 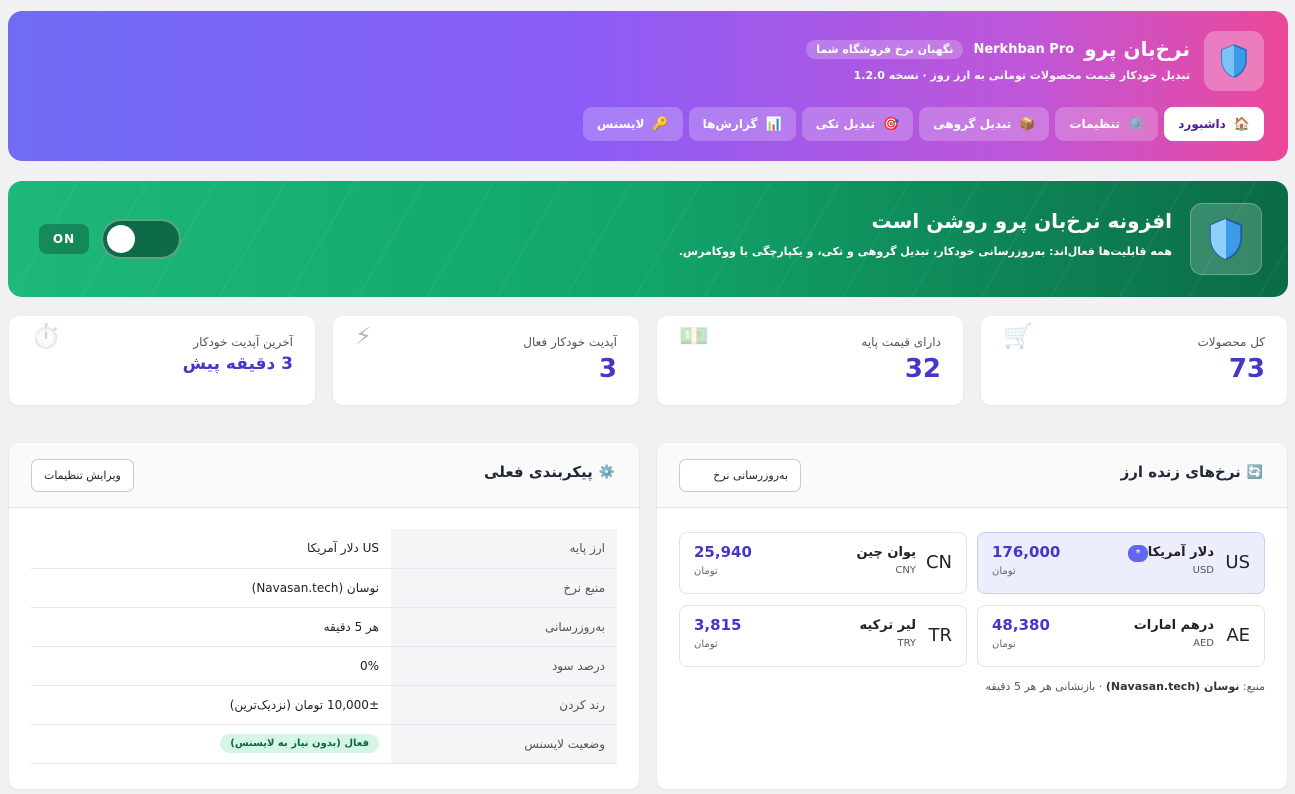 I want to click on config-key: منبع نرخ, so click(x=504, y=588).